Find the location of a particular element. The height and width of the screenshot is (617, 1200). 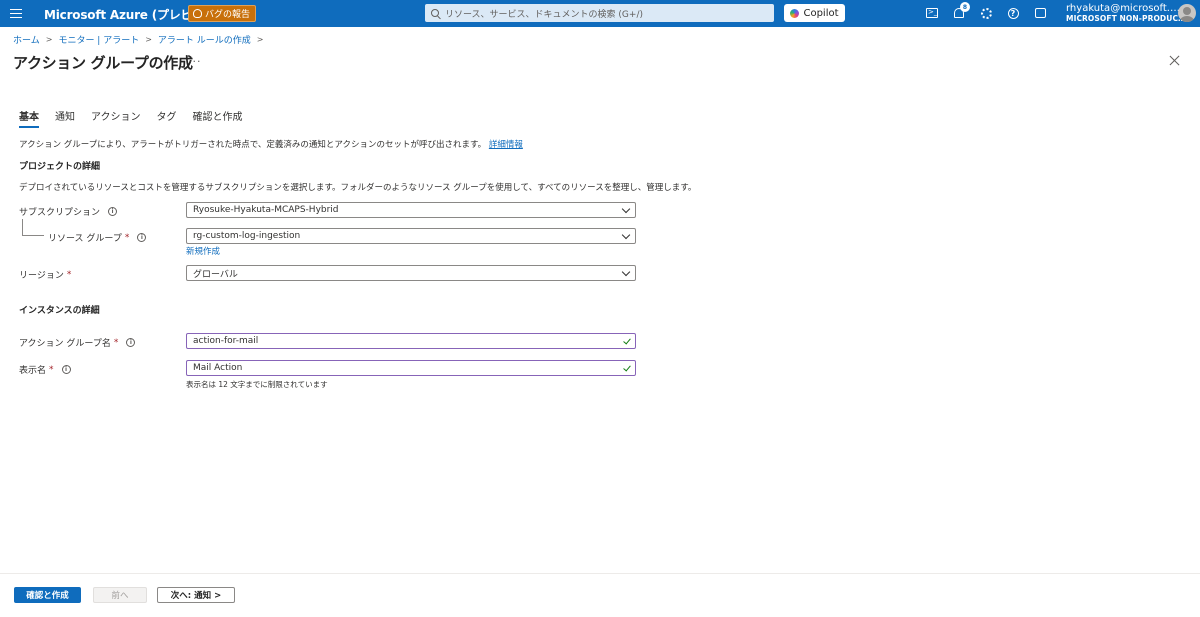

resource-group-label-text: リソース グループ is located at coordinates (85, 239).